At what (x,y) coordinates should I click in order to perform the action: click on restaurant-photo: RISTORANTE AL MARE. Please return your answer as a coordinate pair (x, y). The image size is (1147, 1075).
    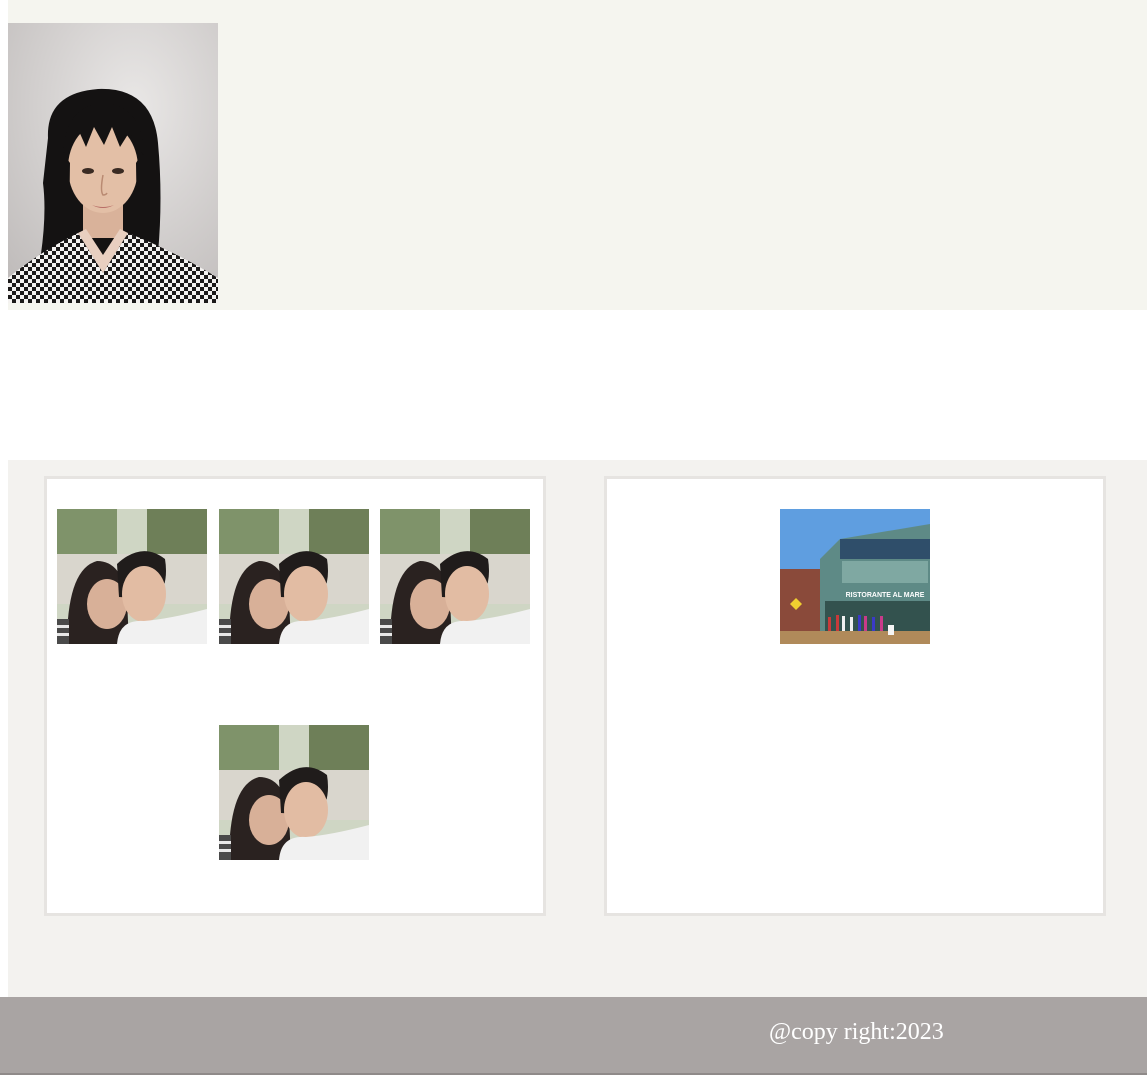
    Looking at the image, I should click on (855, 576).